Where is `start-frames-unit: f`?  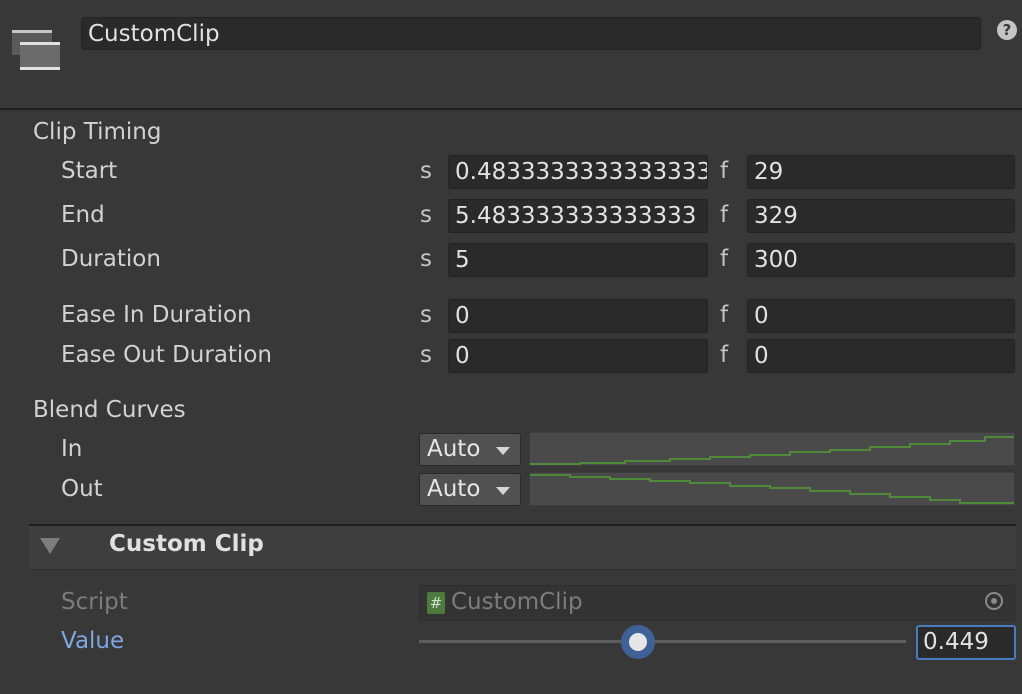
start-frames-unit: f is located at coordinates (724, 171).